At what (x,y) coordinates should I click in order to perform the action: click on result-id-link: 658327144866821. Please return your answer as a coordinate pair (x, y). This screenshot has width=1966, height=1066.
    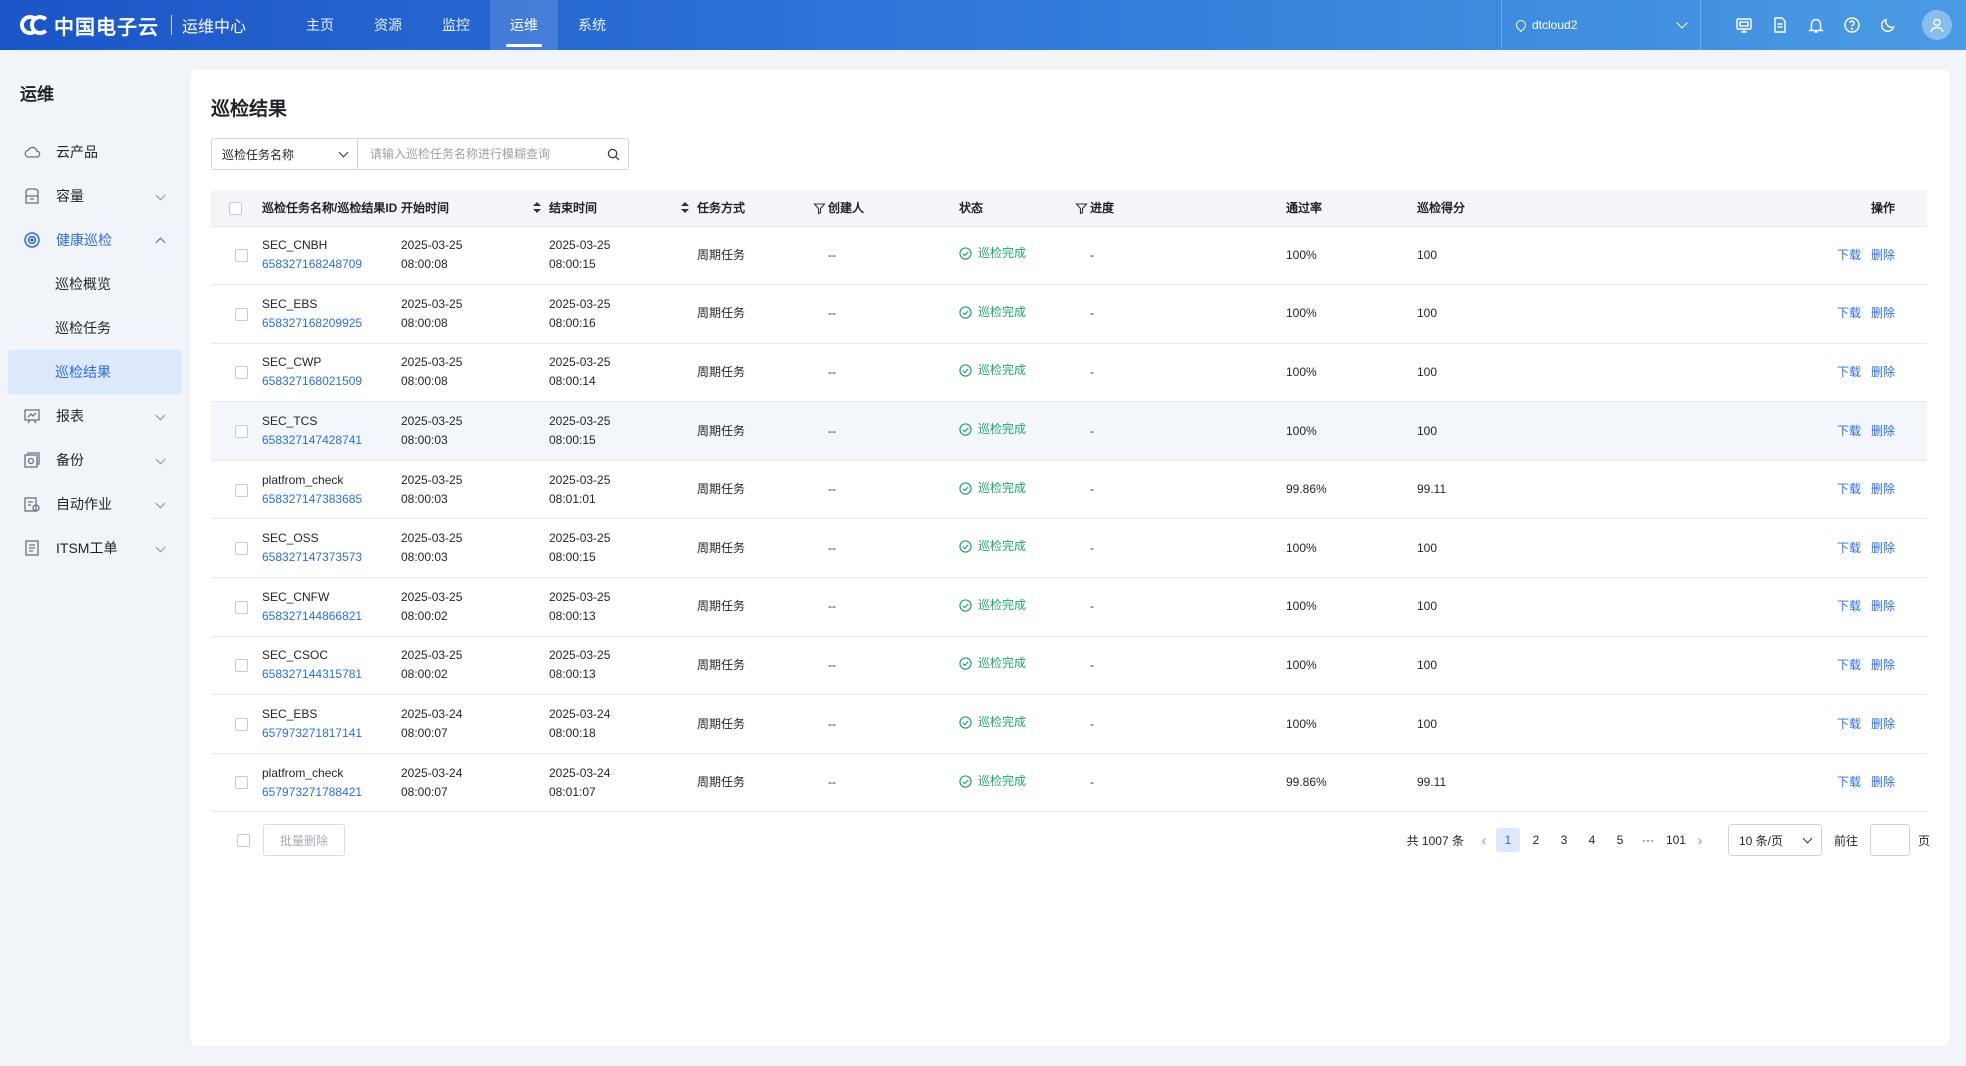
    Looking at the image, I should click on (331, 616).